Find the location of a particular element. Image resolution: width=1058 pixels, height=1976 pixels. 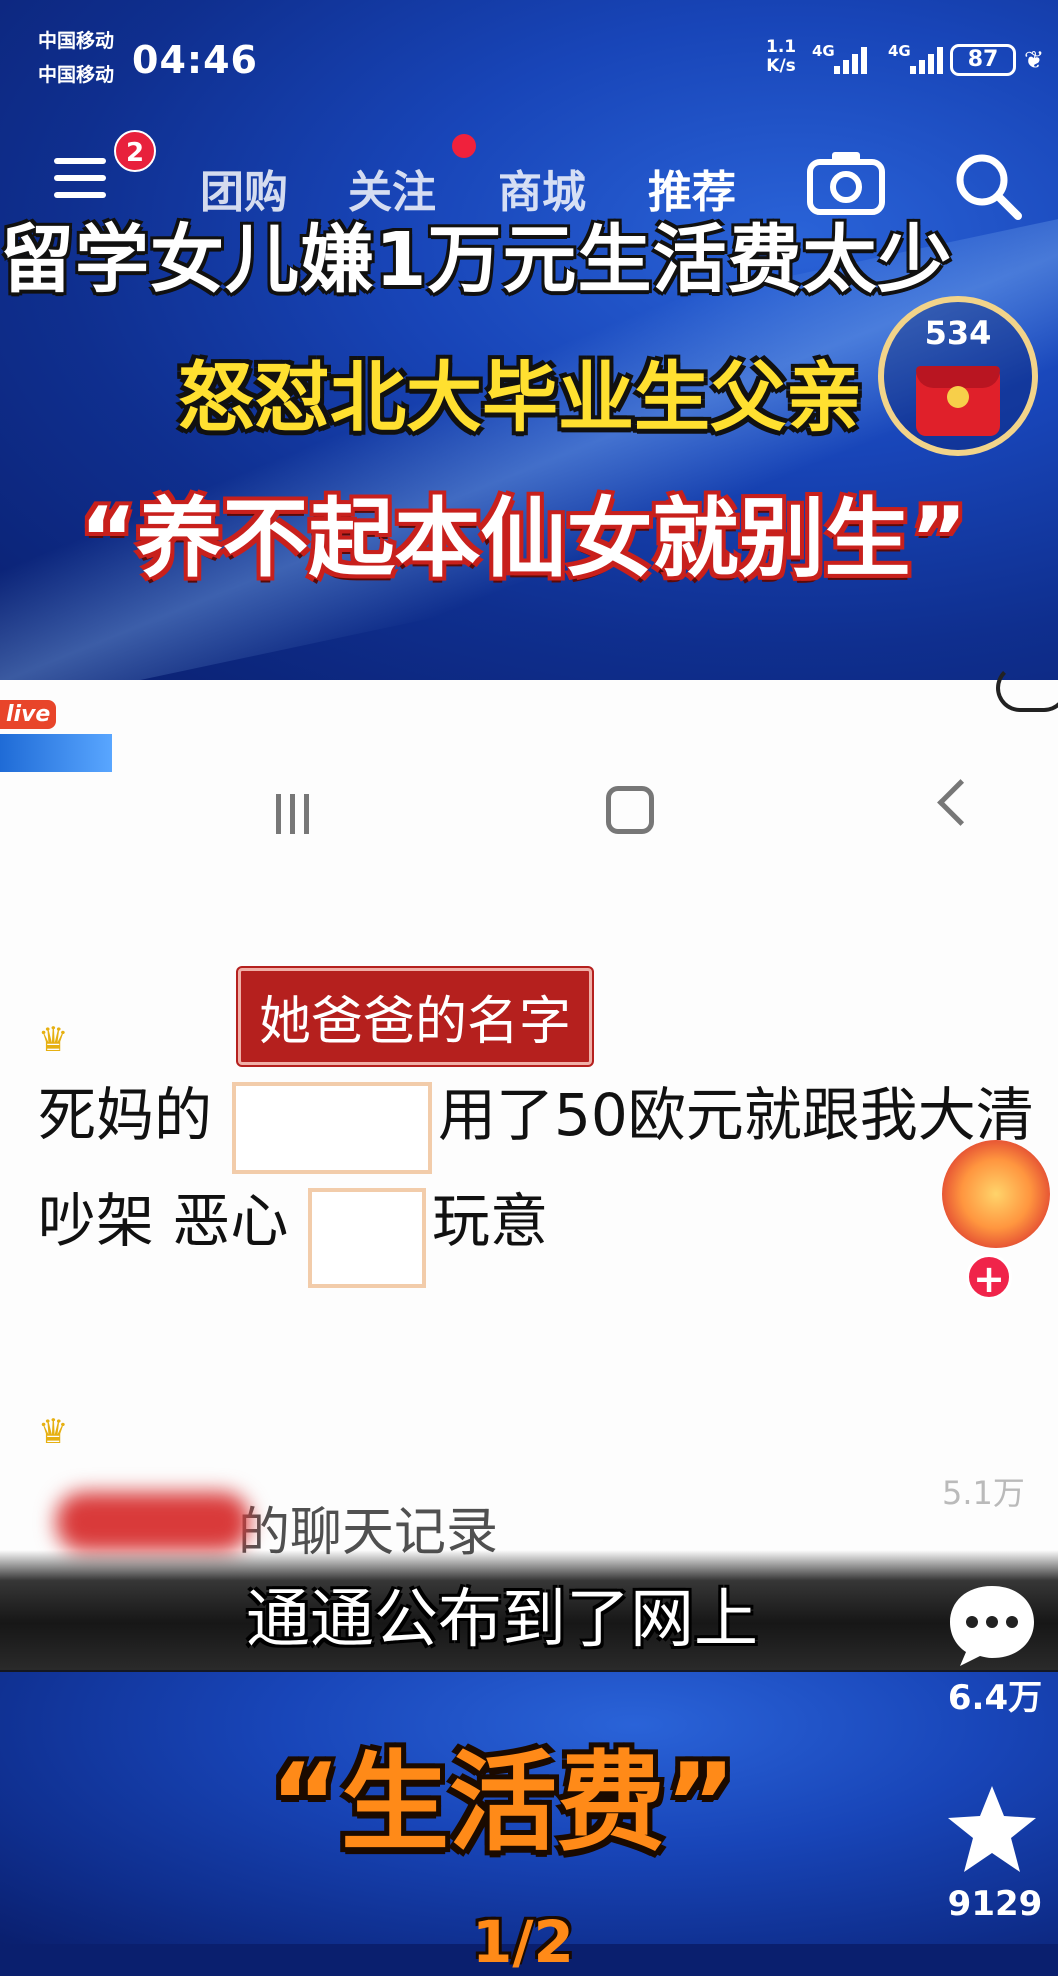

creator-avatar is located at coordinates (996, 1194).